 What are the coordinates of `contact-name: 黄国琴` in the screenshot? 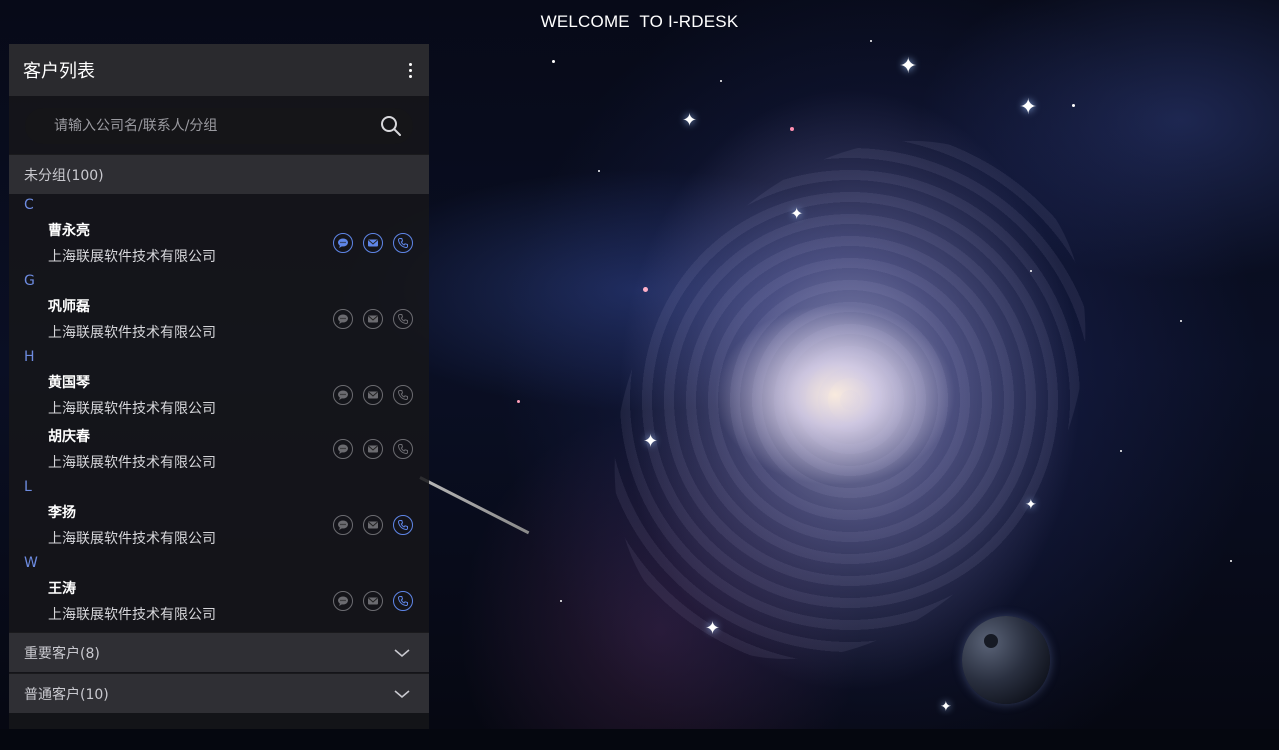 It's located at (69, 383).